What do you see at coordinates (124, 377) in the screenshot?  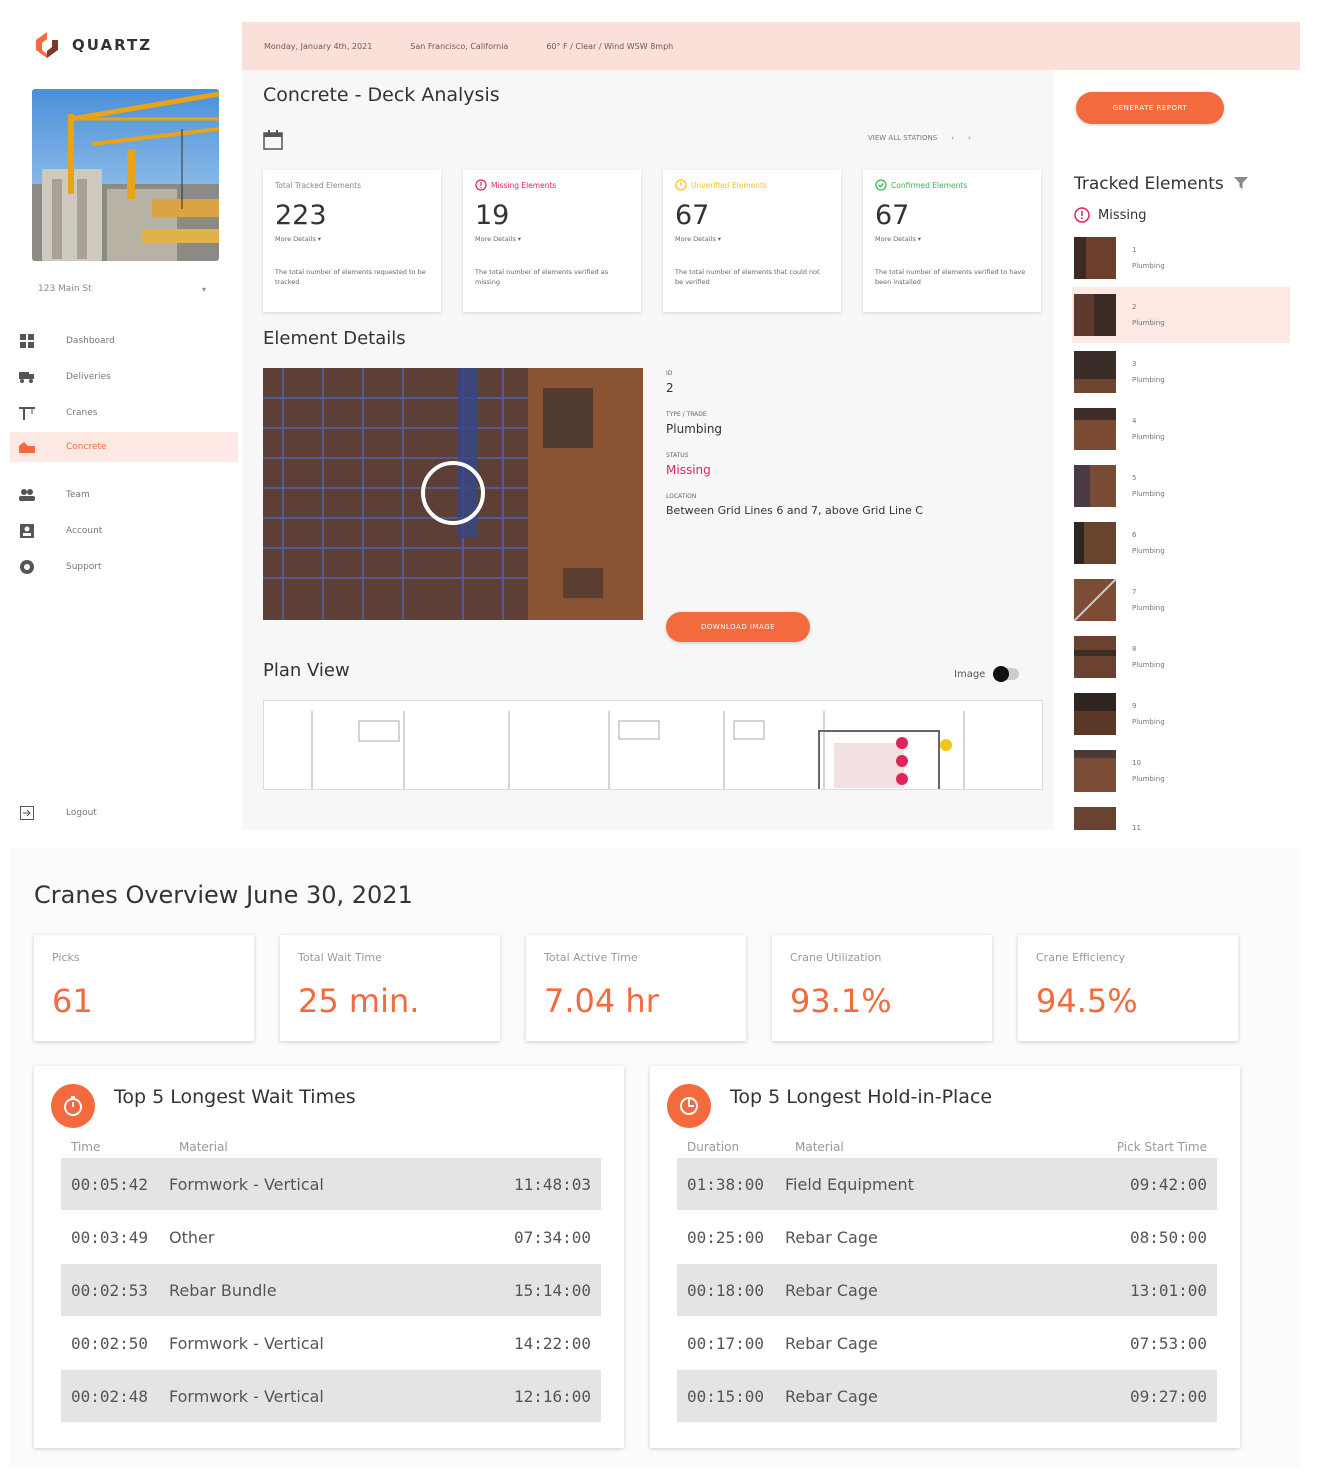 I see `sidebar-item-deliveries: Deliveries` at bounding box center [124, 377].